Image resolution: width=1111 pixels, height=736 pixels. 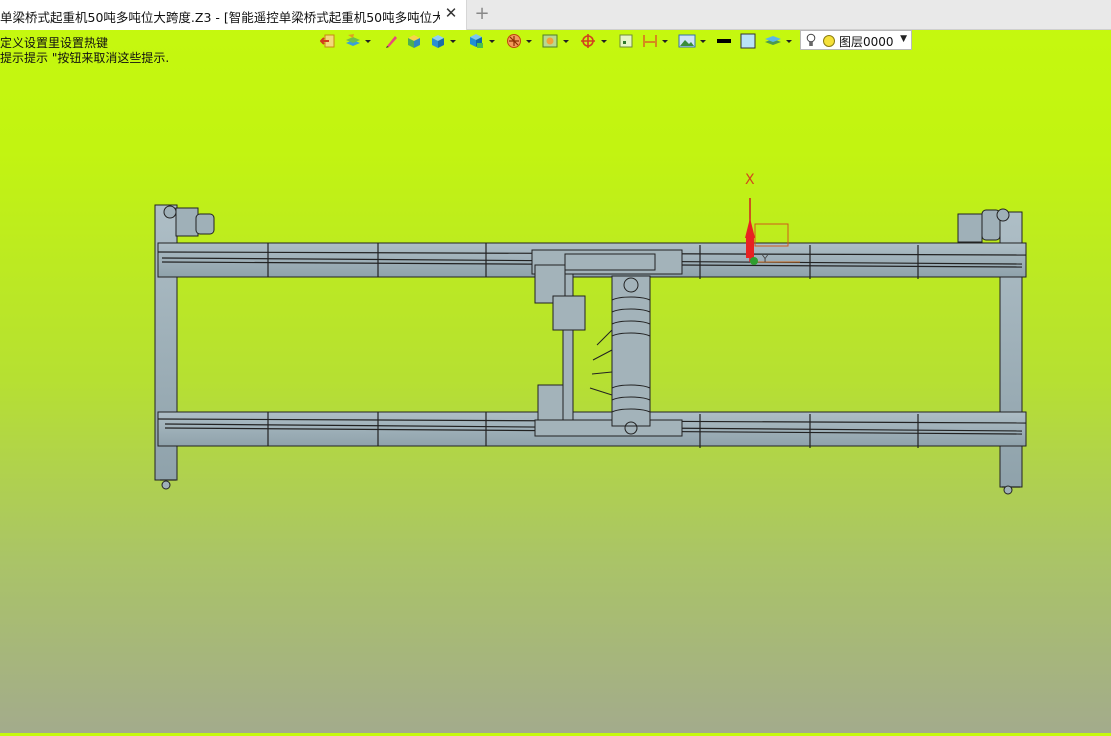 I want to click on layer-select: 图层0000 ▼, so click(x=856, y=40).